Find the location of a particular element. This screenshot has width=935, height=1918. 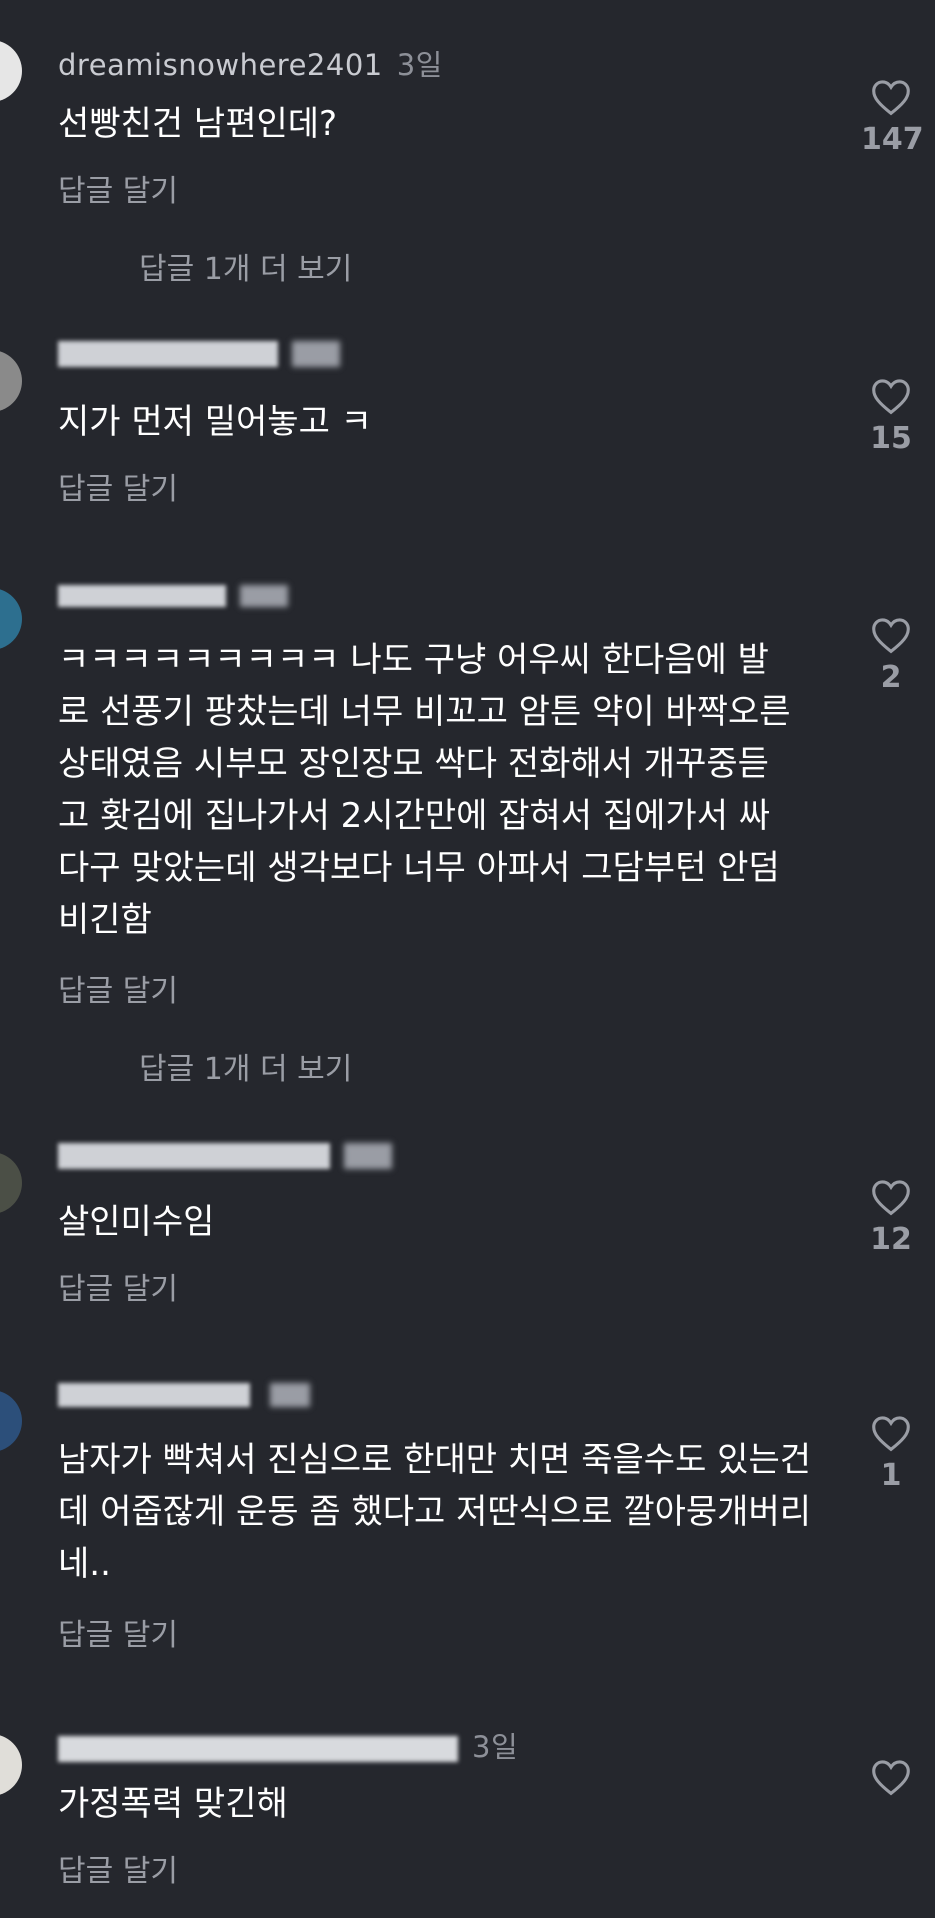

comment-username: dreamisnowhere2401 3일 is located at coordinates (250, 63).